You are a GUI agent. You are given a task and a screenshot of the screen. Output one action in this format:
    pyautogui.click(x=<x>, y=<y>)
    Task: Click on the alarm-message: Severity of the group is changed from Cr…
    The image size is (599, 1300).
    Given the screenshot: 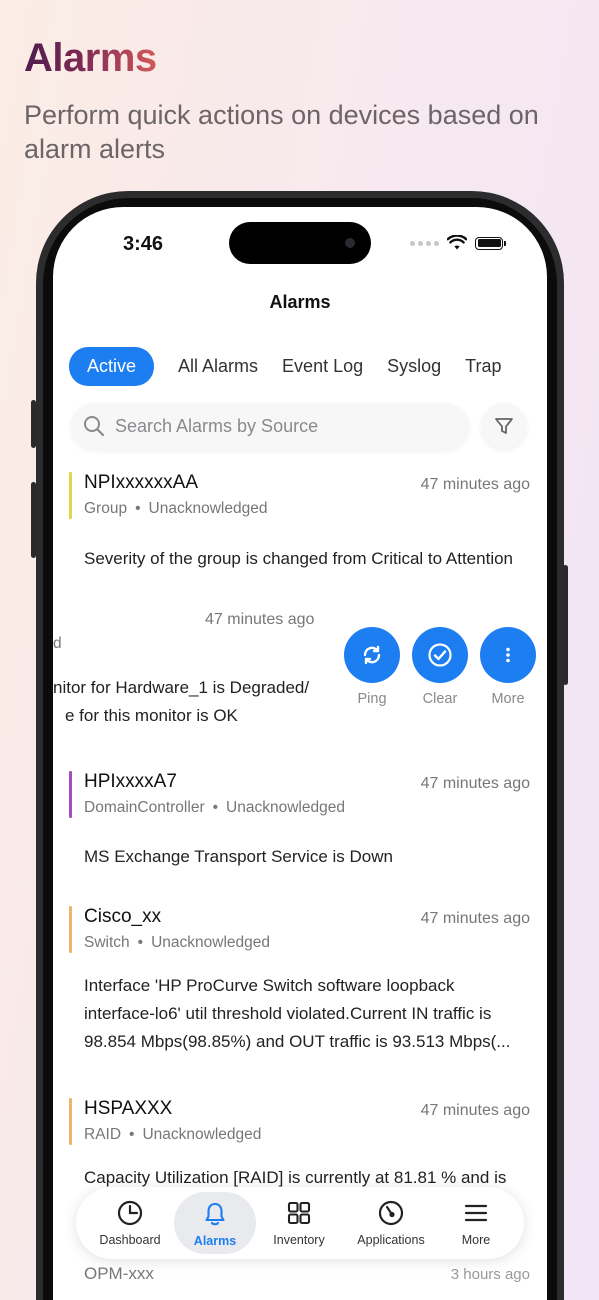 What is the action you would take?
    pyautogui.click(x=299, y=558)
    